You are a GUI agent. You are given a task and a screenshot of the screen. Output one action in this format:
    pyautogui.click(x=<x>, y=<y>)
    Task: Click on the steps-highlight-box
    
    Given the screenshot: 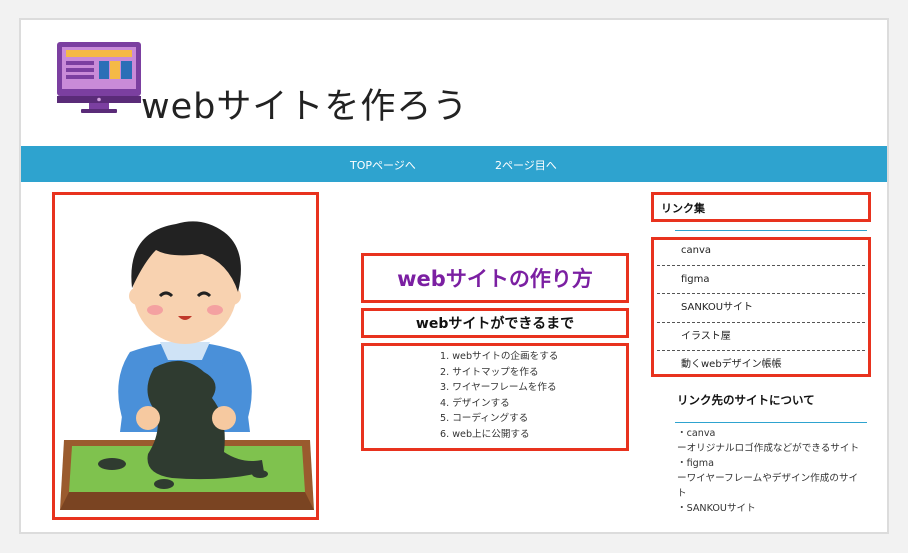 What is the action you would take?
    pyautogui.click(x=495, y=397)
    